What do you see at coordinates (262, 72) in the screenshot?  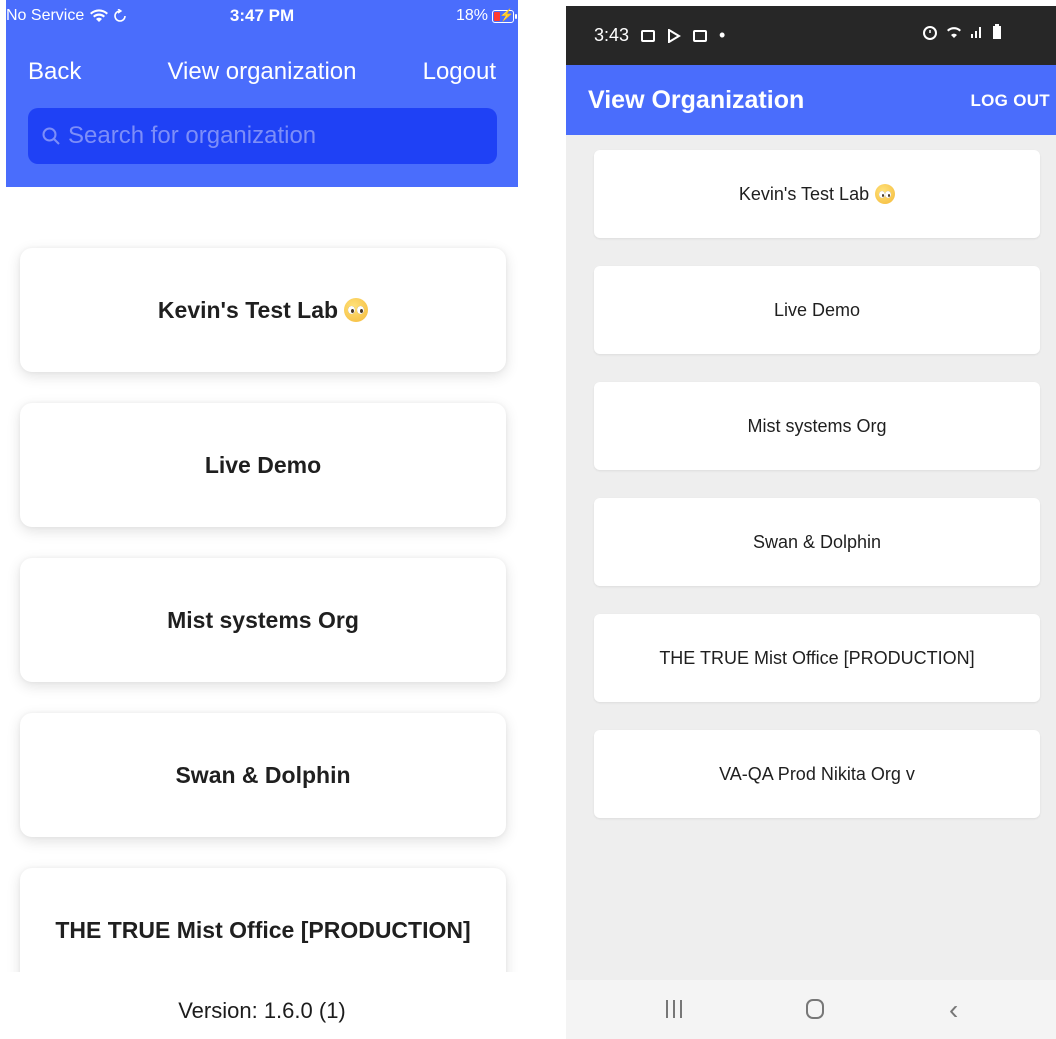 I see `ios-nav-bar: Back View organization Logout` at bounding box center [262, 72].